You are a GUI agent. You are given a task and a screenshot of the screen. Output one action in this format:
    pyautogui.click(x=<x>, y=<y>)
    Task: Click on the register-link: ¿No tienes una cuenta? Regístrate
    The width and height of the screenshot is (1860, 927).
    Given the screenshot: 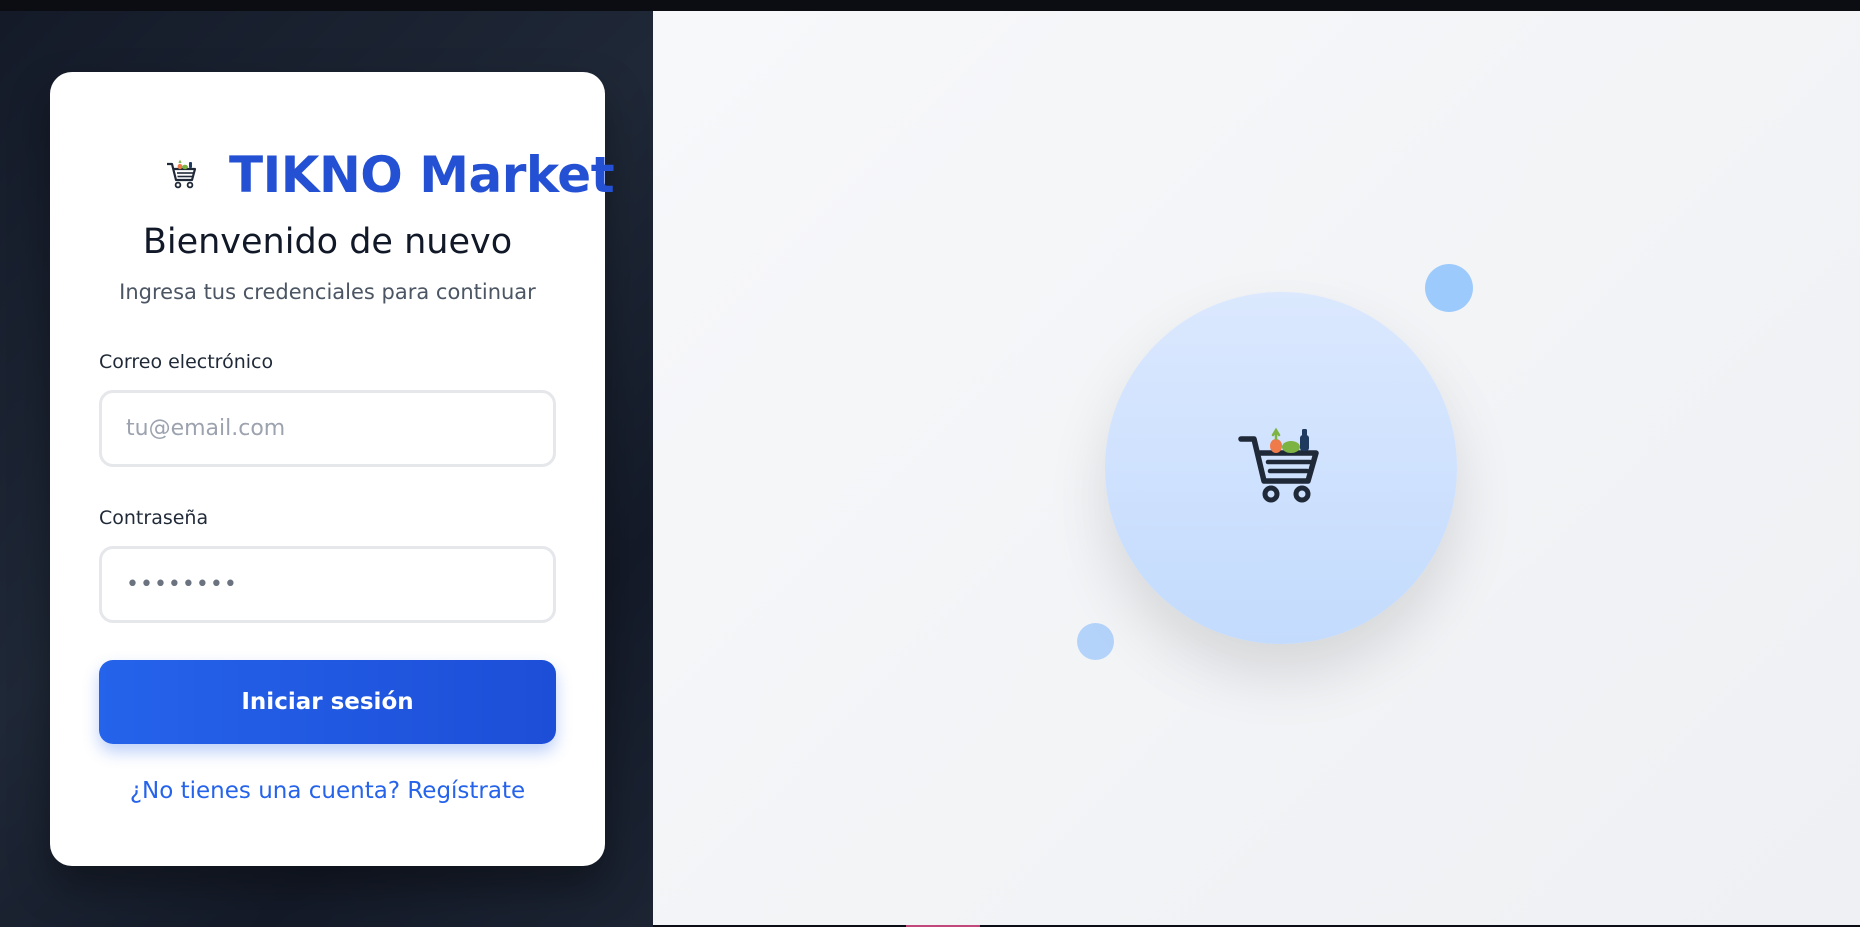 What is the action you would take?
    pyautogui.click(x=327, y=791)
    